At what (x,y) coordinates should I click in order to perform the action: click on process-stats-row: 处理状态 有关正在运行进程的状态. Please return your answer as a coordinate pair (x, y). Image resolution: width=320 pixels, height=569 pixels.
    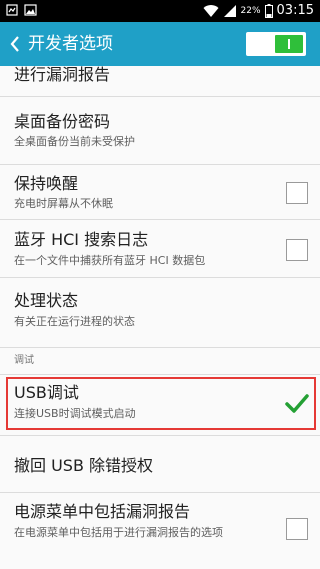
    Looking at the image, I should click on (160, 313).